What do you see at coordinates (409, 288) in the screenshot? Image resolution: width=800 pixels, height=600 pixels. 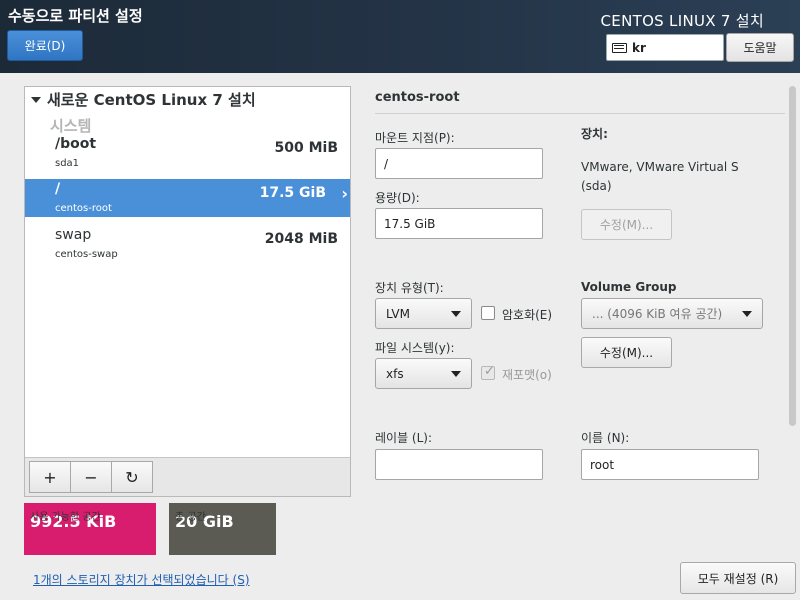 I see `device-type-label: 장치 유형(T):` at bounding box center [409, 288].